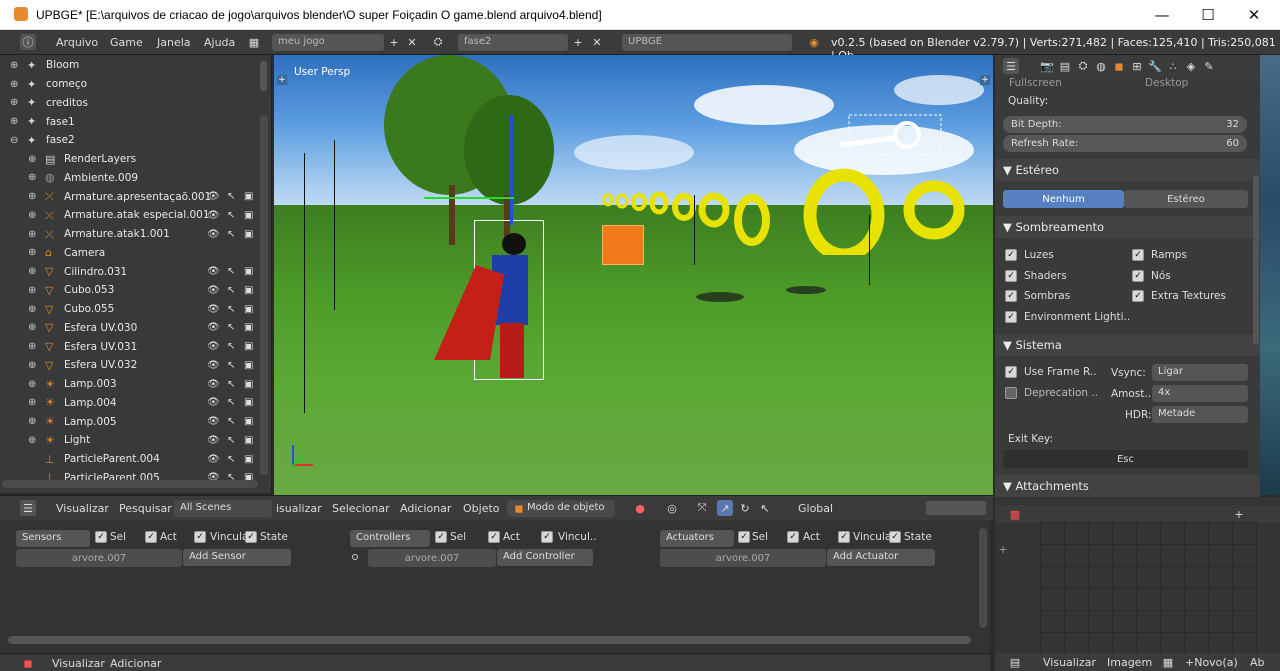  Describe the element at coordinates (438, 42) in the screenshot. I see `scene-icon: ⛭` at that location.